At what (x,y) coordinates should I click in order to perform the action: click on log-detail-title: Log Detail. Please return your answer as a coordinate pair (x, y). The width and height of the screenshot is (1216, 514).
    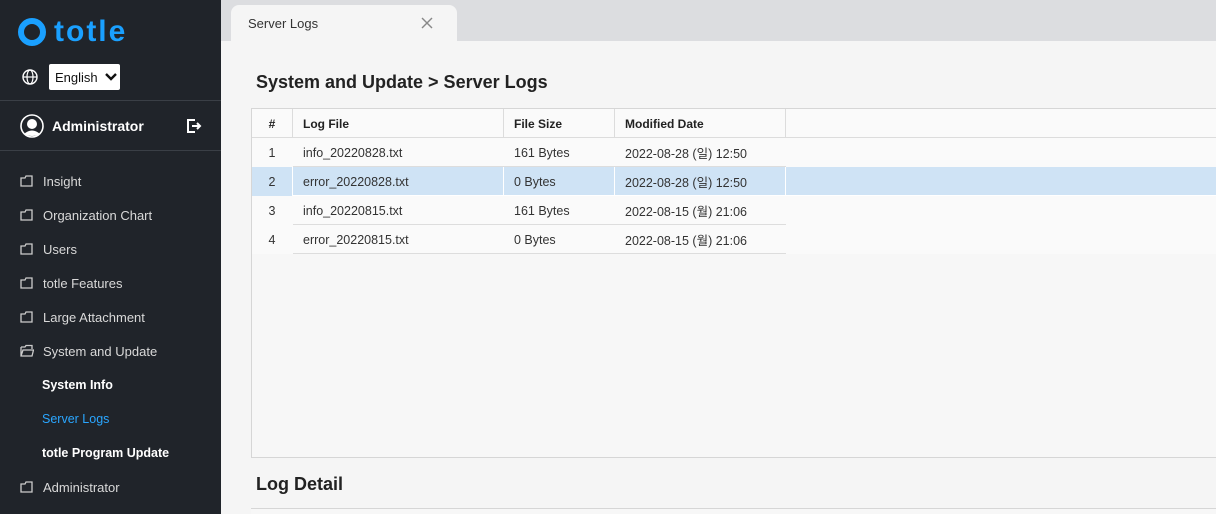
    Looking at the image, I should click on (300, 484).